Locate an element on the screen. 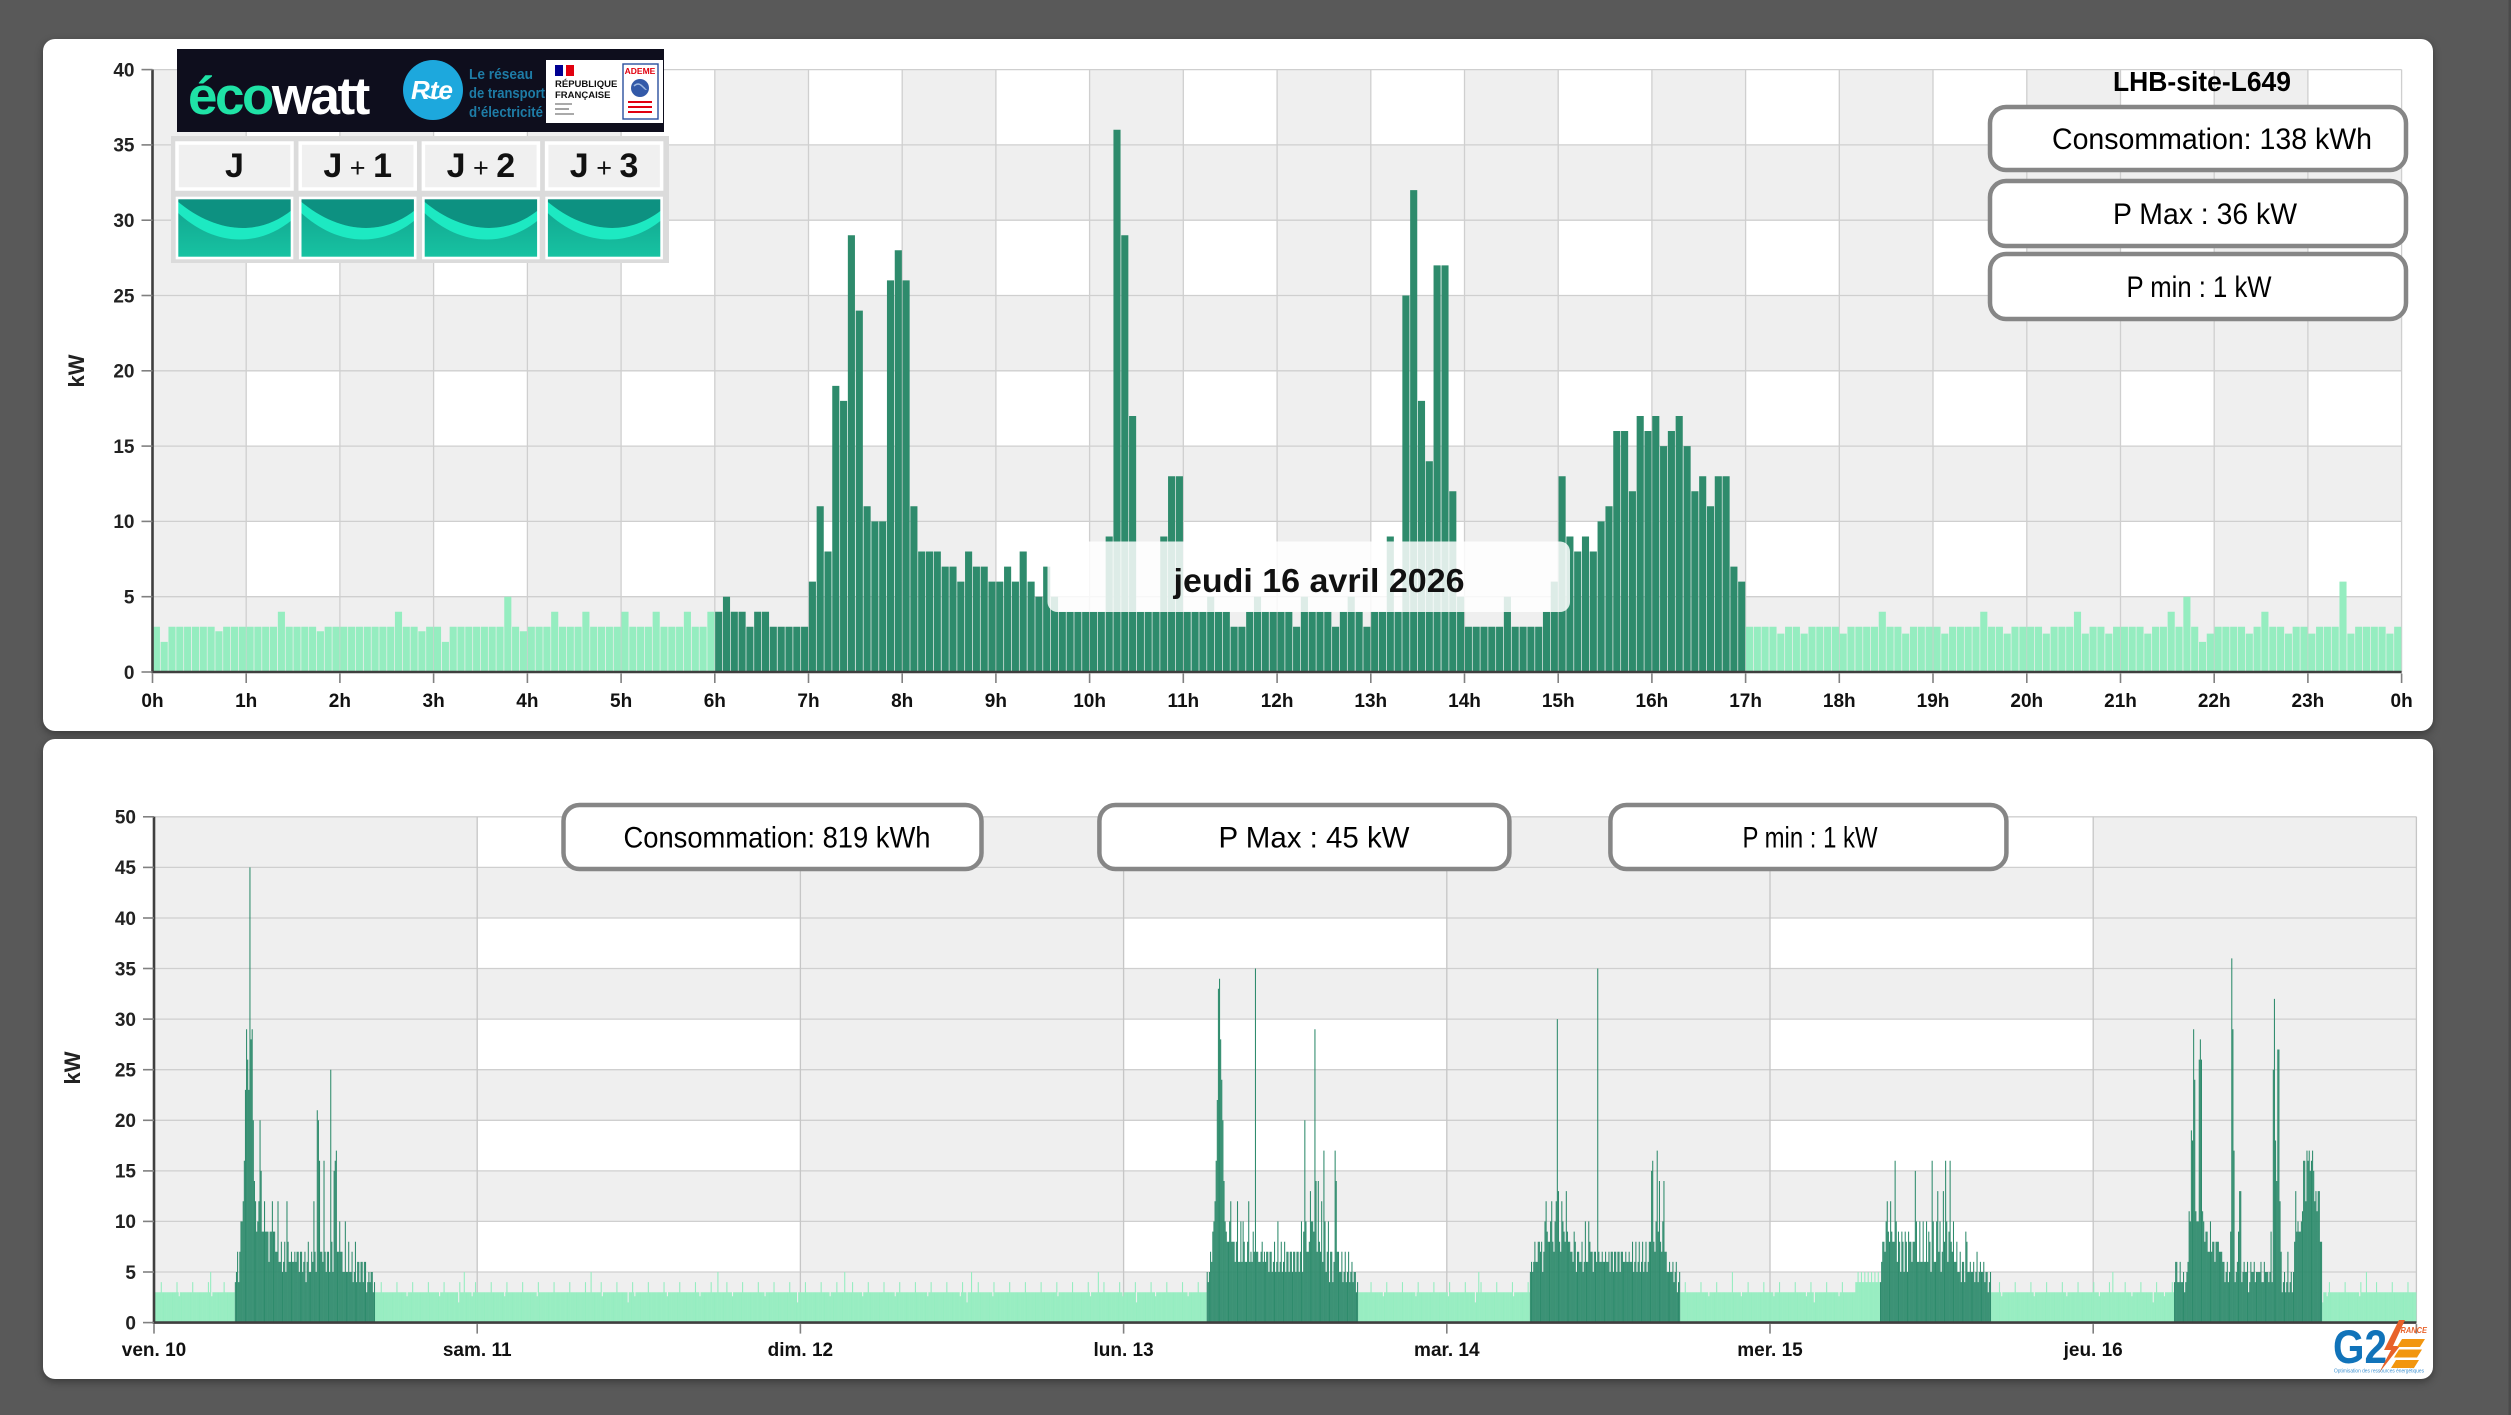 This screenshot has height=1415, width=2511. svg-text: 23h is located at coordinates (2308, 701).